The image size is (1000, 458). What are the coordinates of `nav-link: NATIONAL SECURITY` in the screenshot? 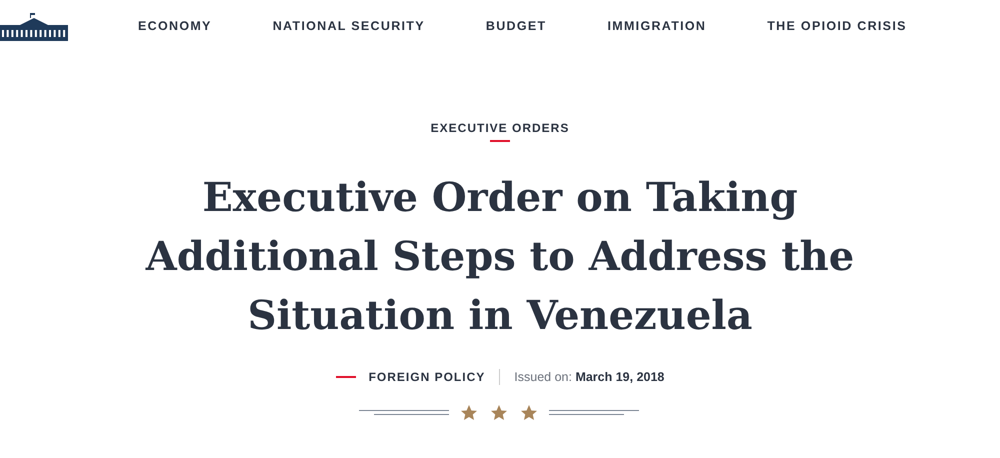 It's located at (348, 26).